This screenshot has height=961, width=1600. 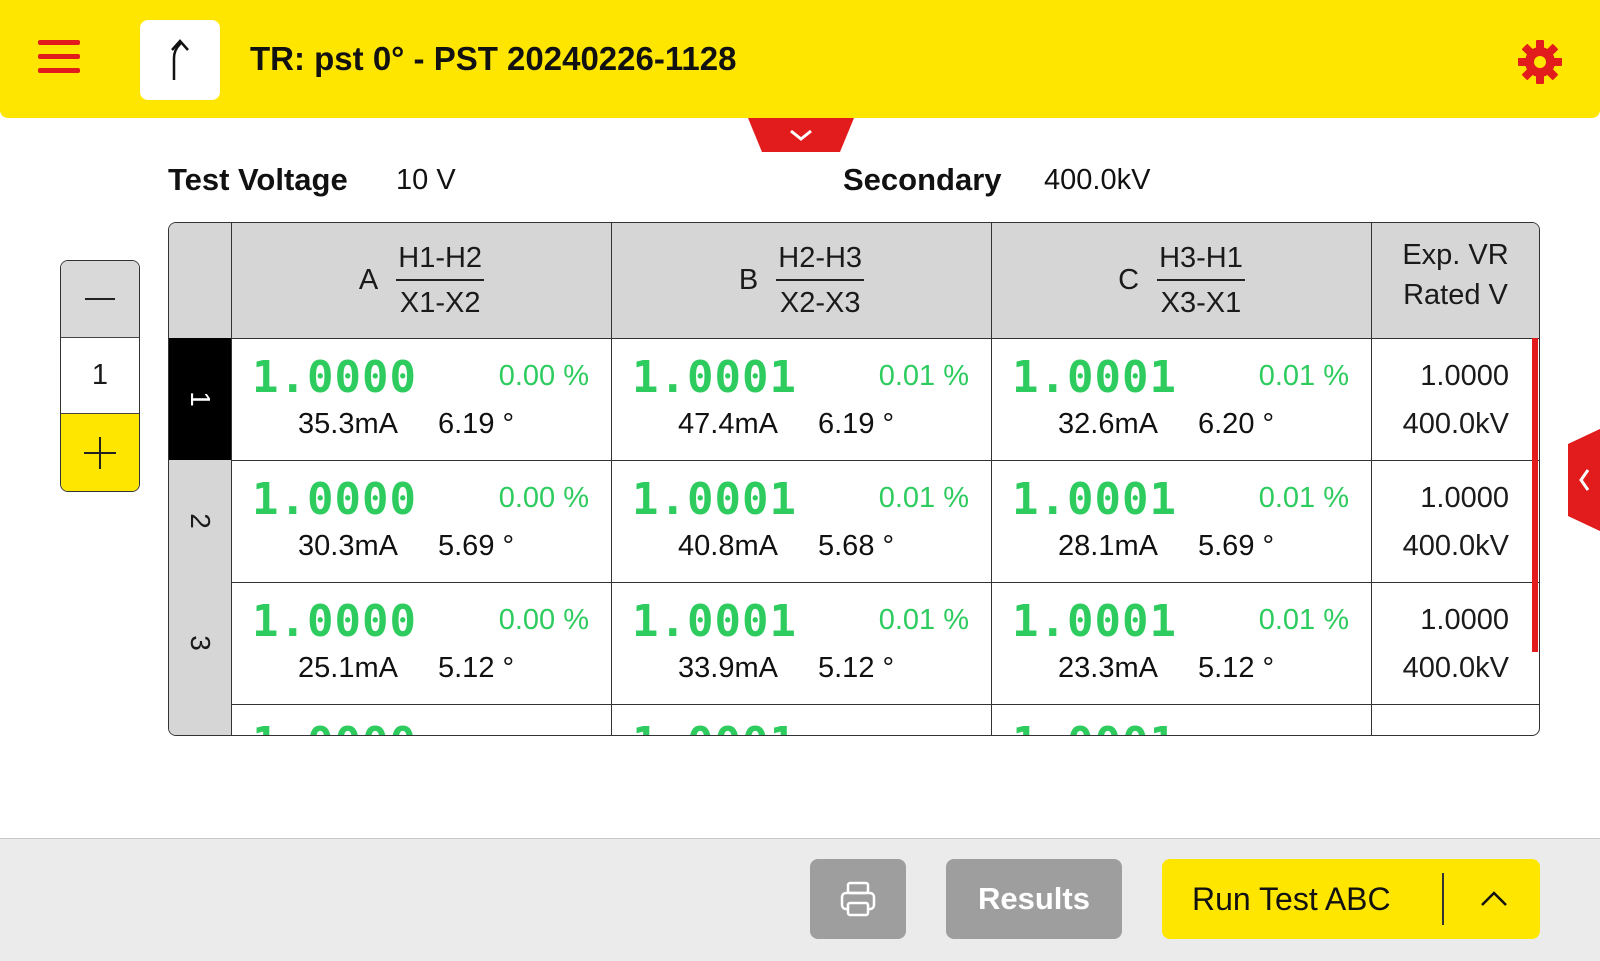 What do you see at coordinates (1291, 899) in the screenshot?
I see `run-test-label: Run Test ABC` at bounding box center [1291, 899].